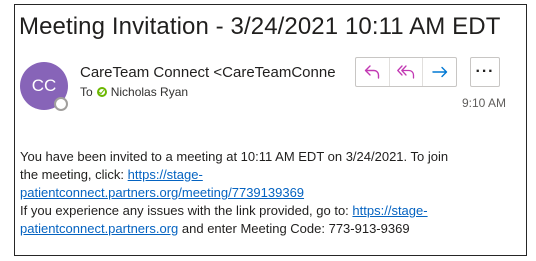 The height and width of the screenshot is (261, 536). I want to click on sender-name: CareTeam Connect <CareTeamConne, so click(211, 72).